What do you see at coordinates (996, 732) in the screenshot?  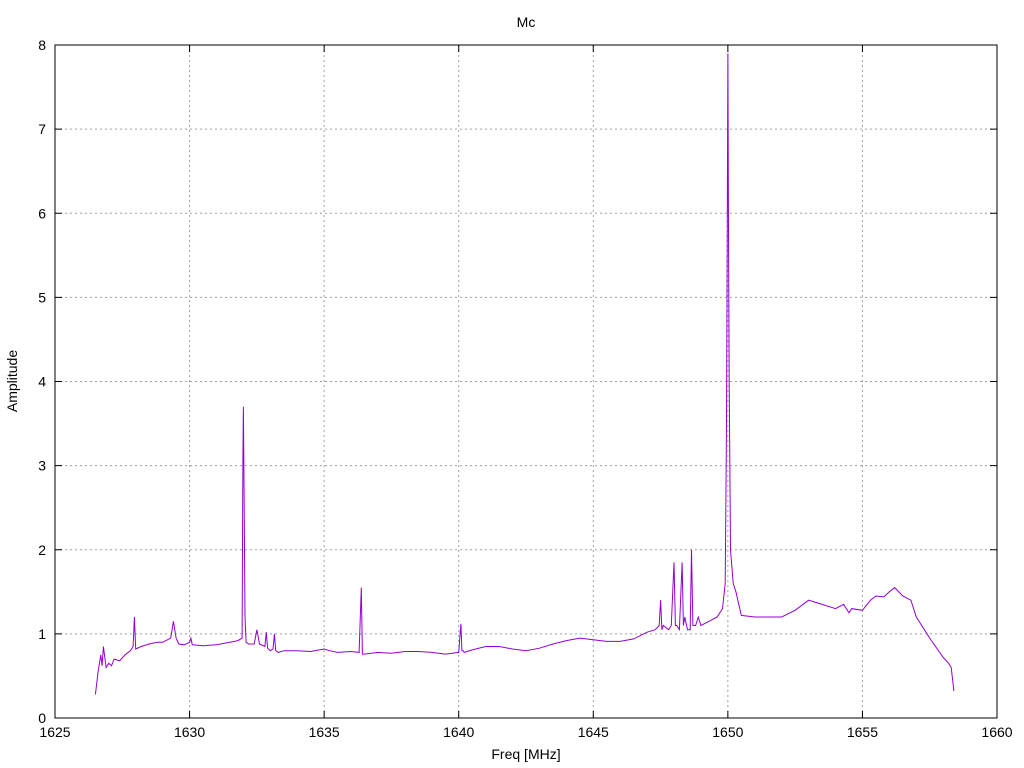 I see `x-tick-label: 1660` at bounding box center [996, 732].